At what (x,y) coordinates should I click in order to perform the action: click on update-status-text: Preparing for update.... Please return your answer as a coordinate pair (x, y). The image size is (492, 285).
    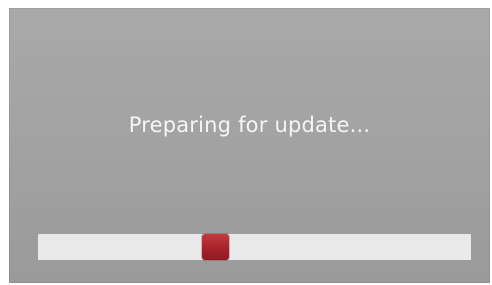
    Looking at the image, I should click on (249, 125).